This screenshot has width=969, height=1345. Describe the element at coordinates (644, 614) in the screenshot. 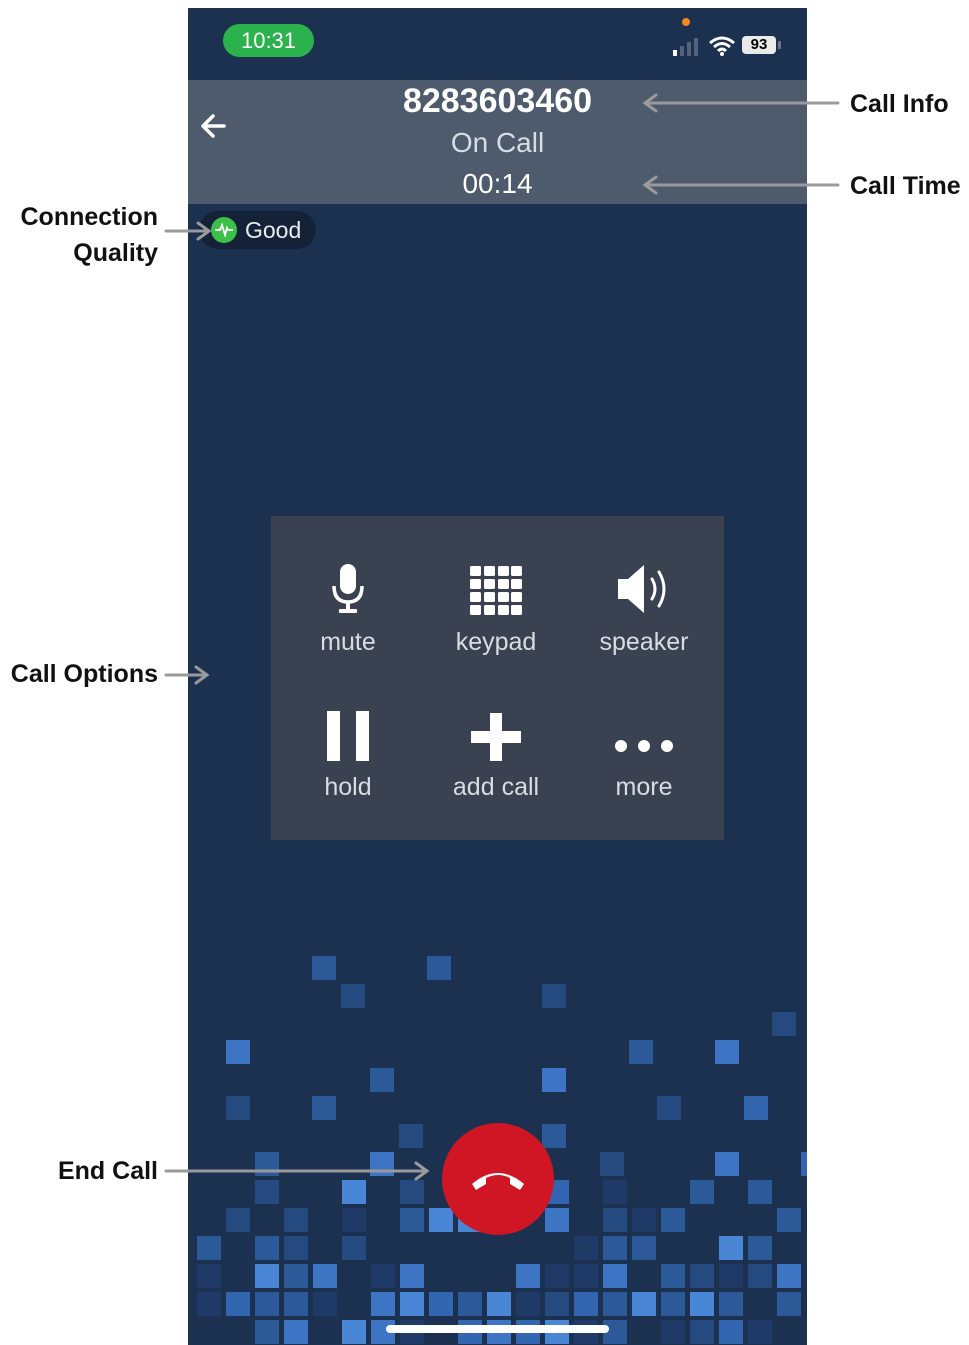

I see `speaker-button: speaker` at that location.